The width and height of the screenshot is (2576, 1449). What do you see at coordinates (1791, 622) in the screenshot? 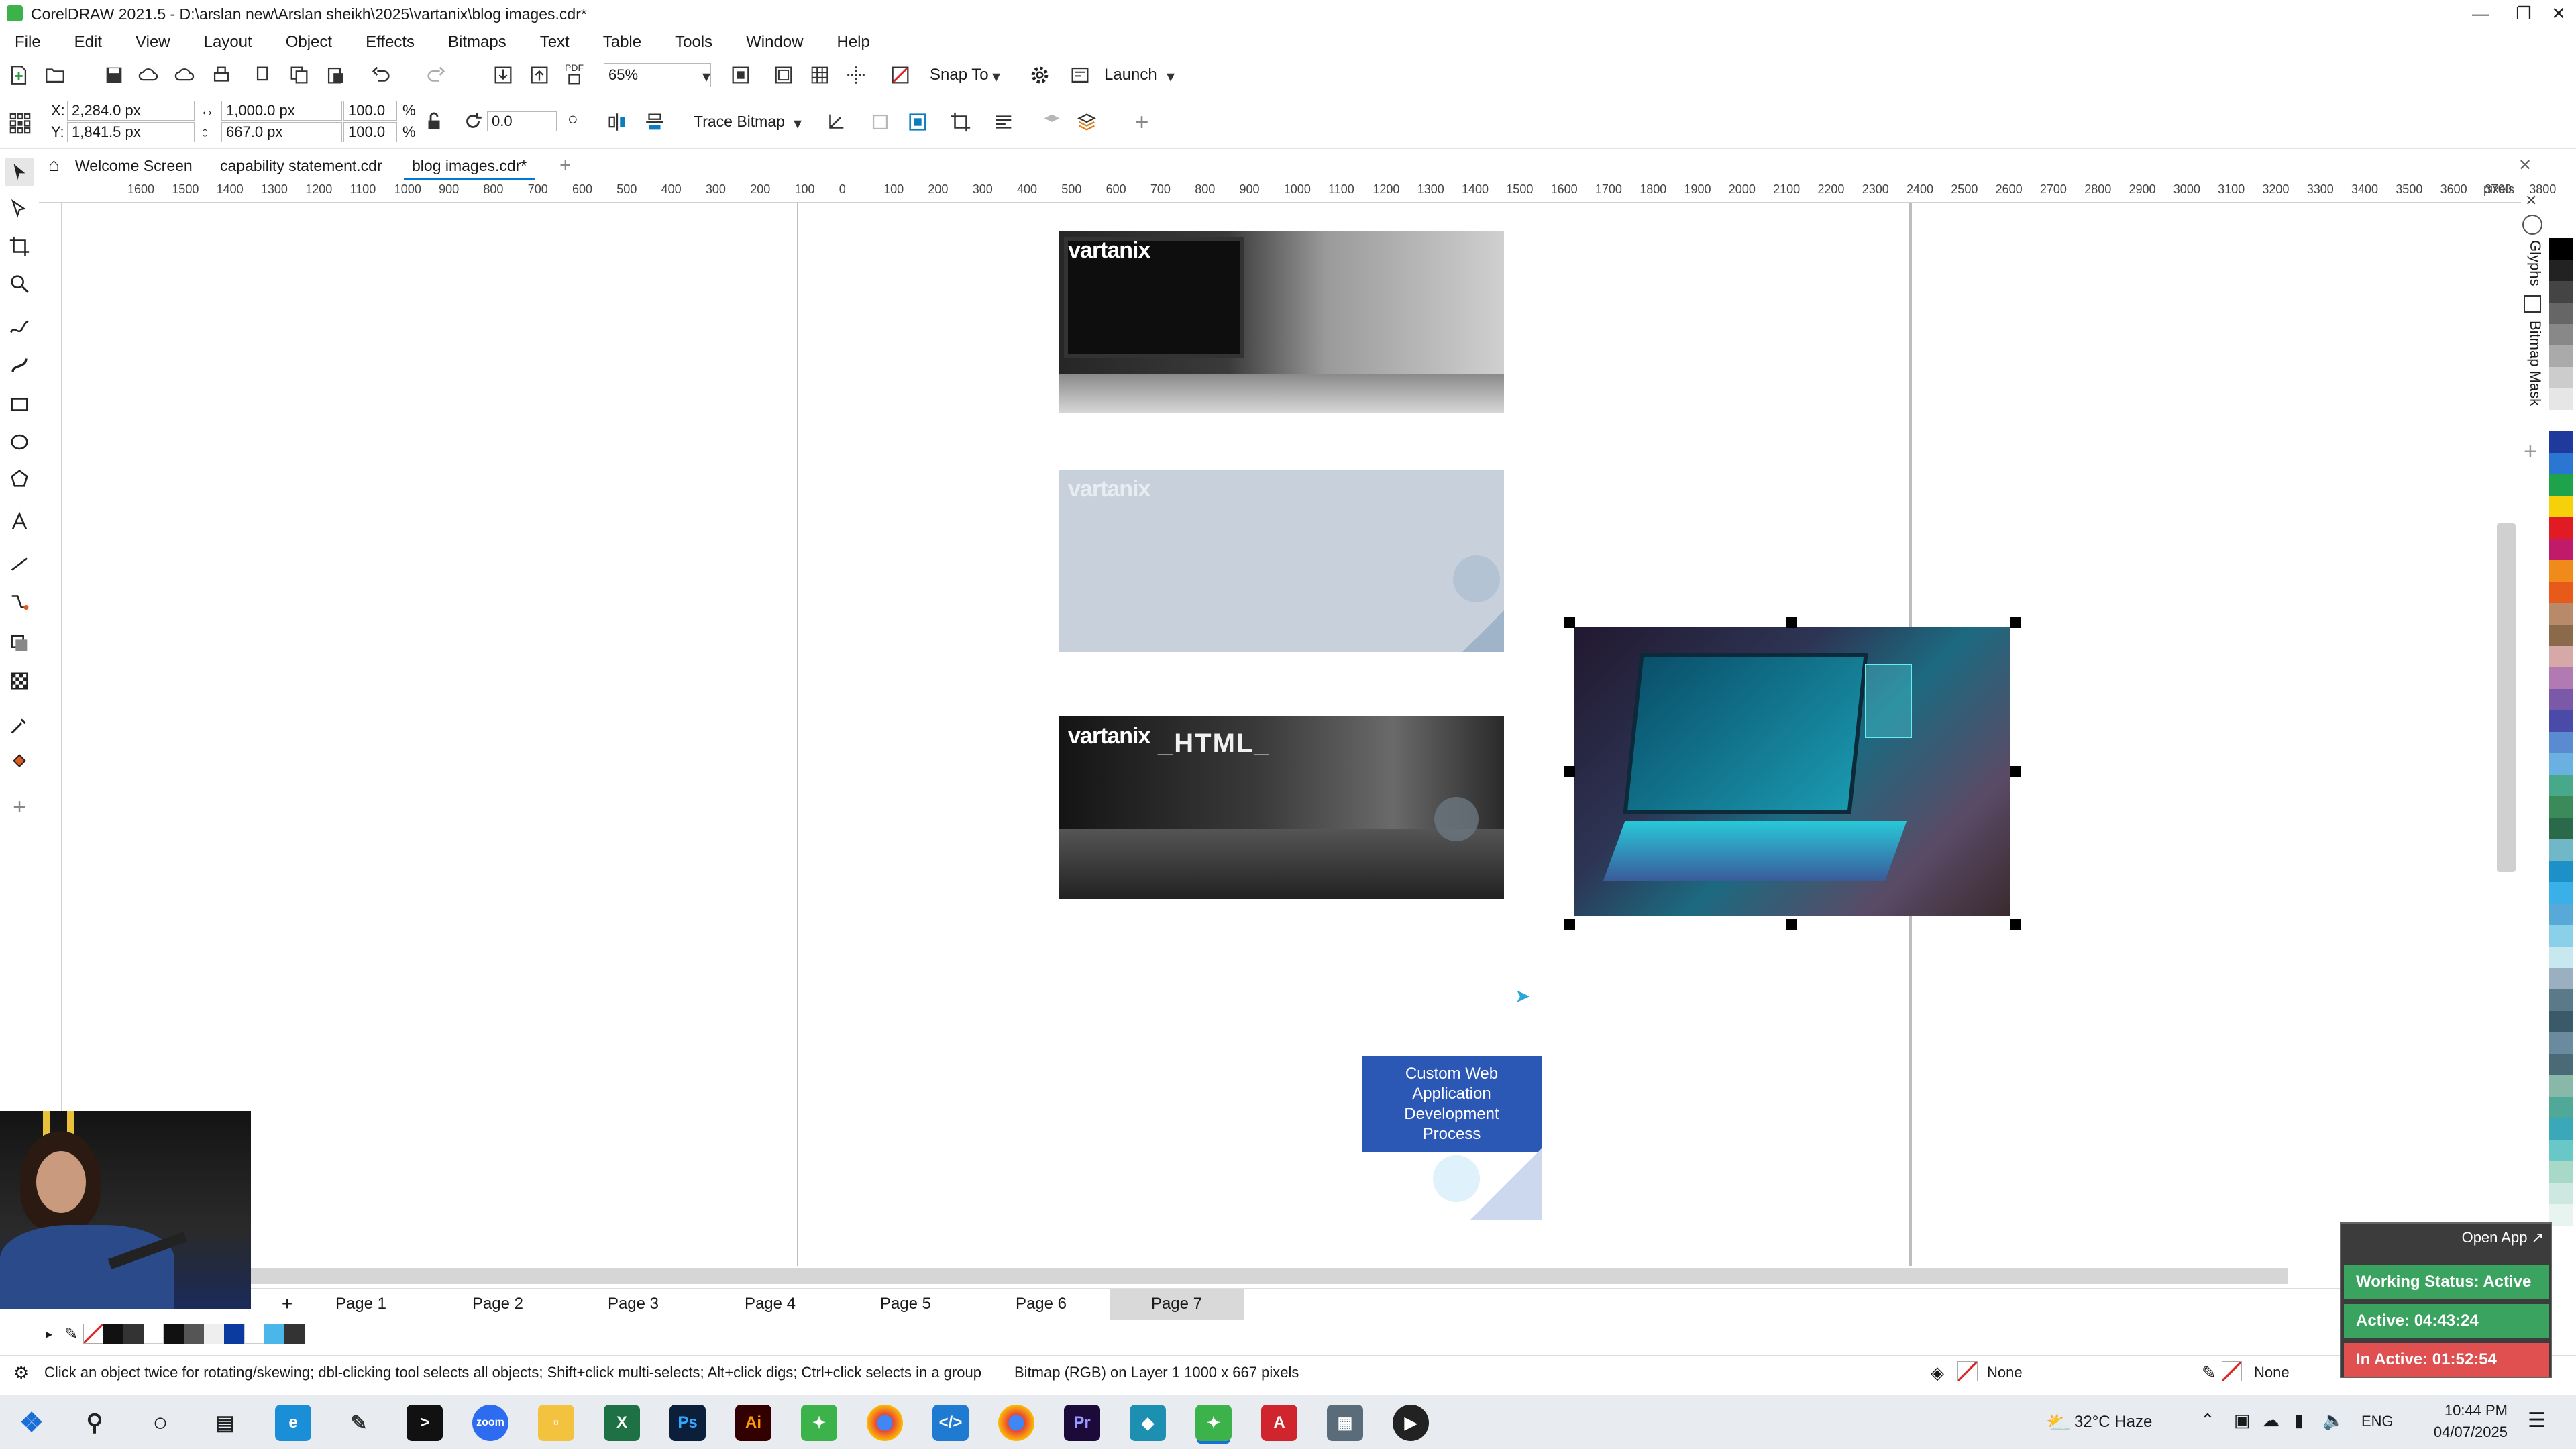
I see `selection-handle-tc` at bounding box center [1791, 622].